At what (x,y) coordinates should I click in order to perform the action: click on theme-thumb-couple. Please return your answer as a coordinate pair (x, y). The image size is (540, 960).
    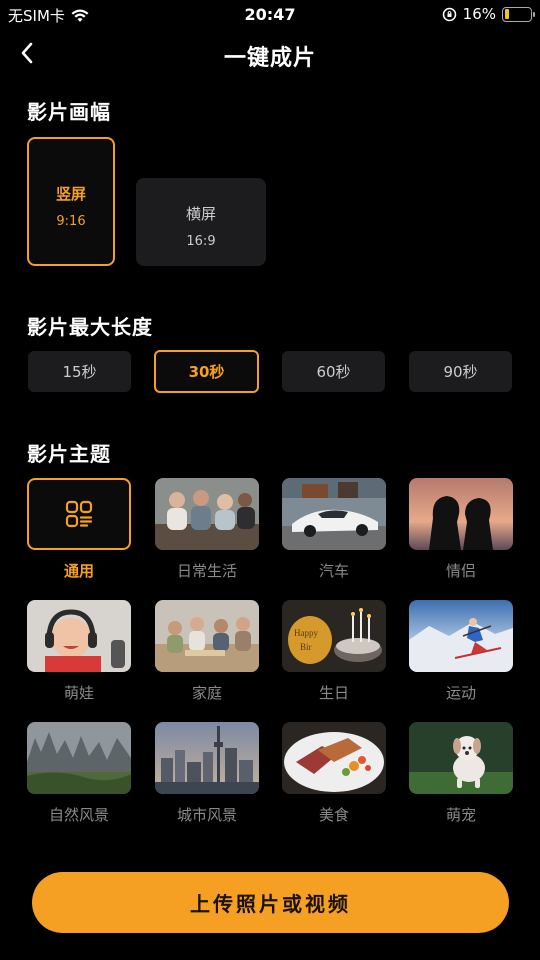
    Looking at the image, I should click on (461, 514).